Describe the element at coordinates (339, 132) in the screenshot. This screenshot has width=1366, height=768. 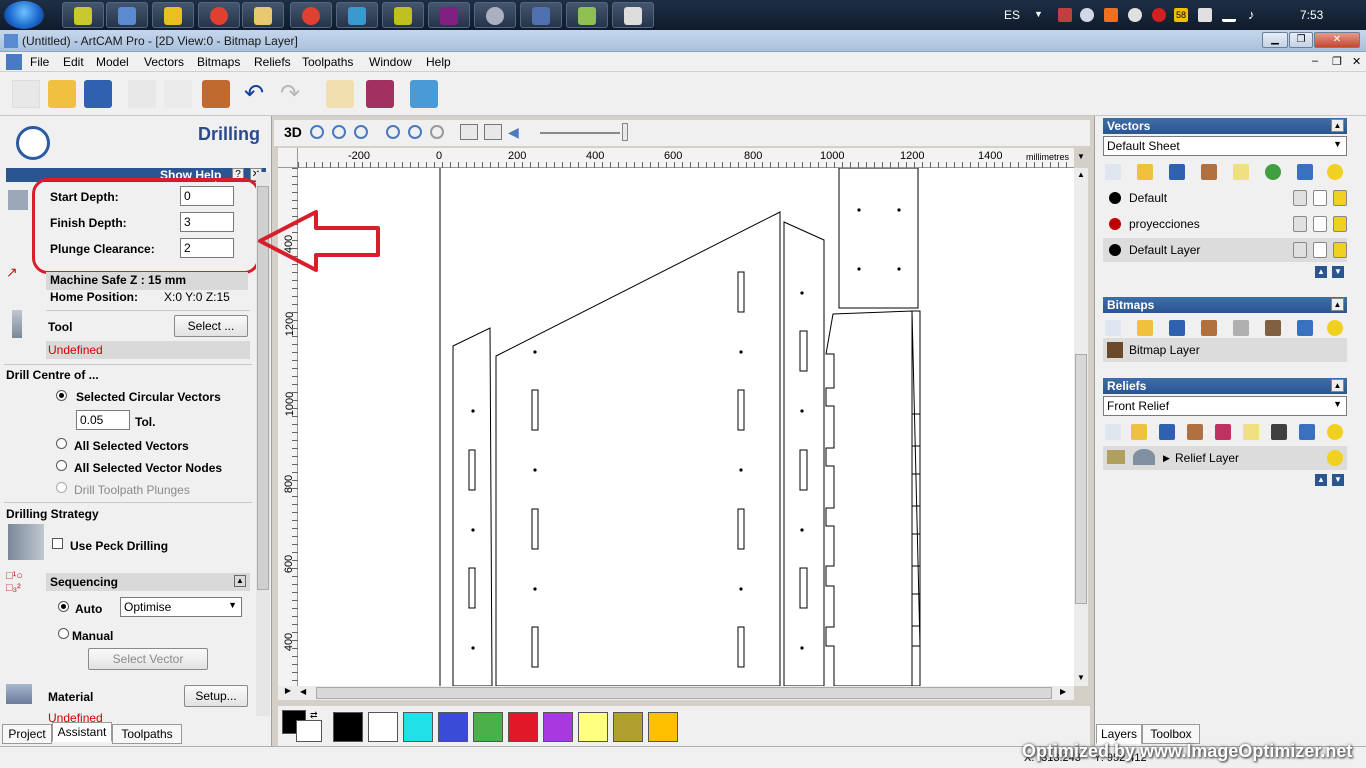
I see `zoom-out-icon` at that location.